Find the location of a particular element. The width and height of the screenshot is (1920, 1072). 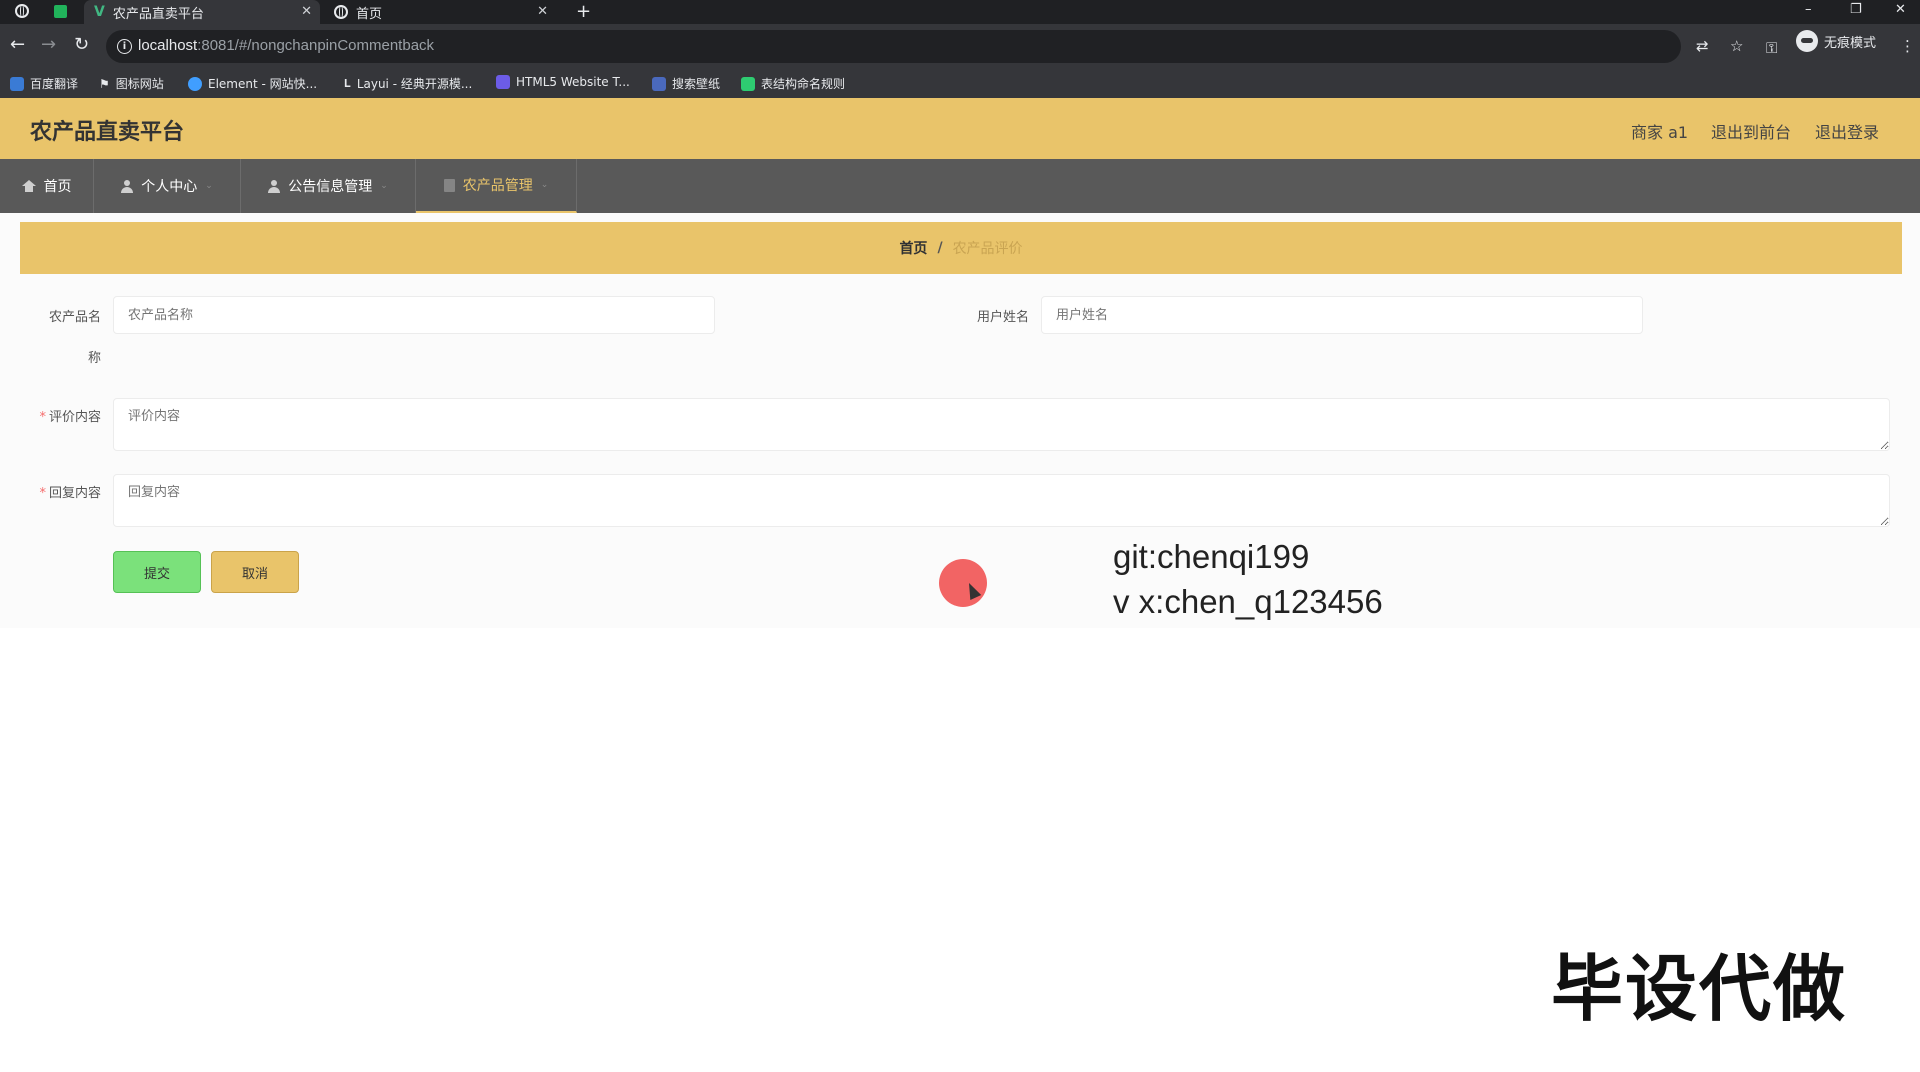

back-icon: ← is located at coordinates (17, 44).